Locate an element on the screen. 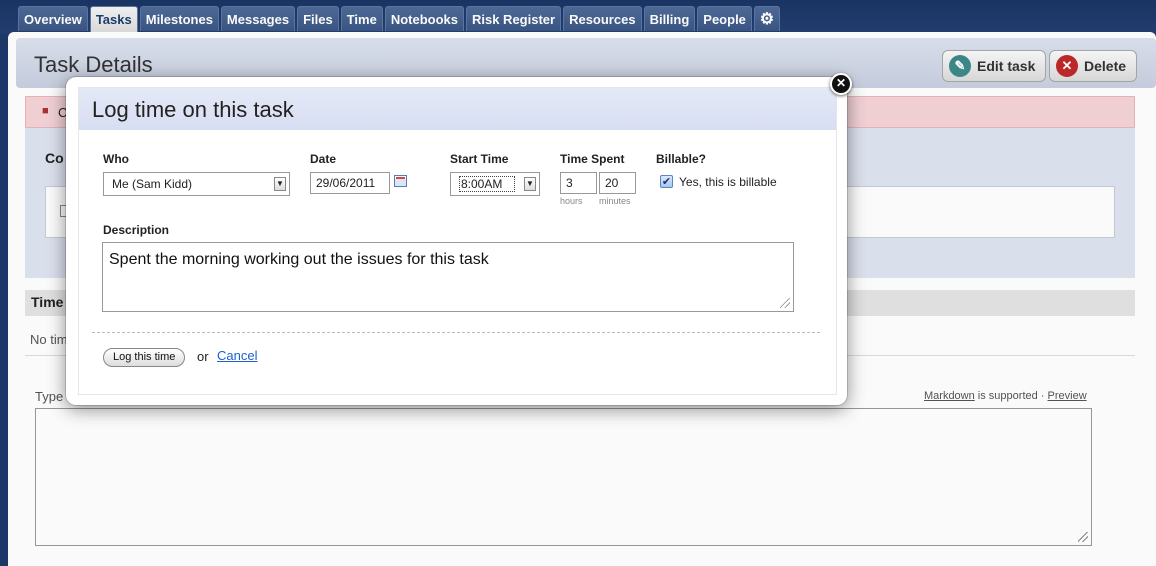 Image resolution: width=1156 pixels, height=566 pixels. log-this-time-button: Log this time is located at coordinates (144, 357).